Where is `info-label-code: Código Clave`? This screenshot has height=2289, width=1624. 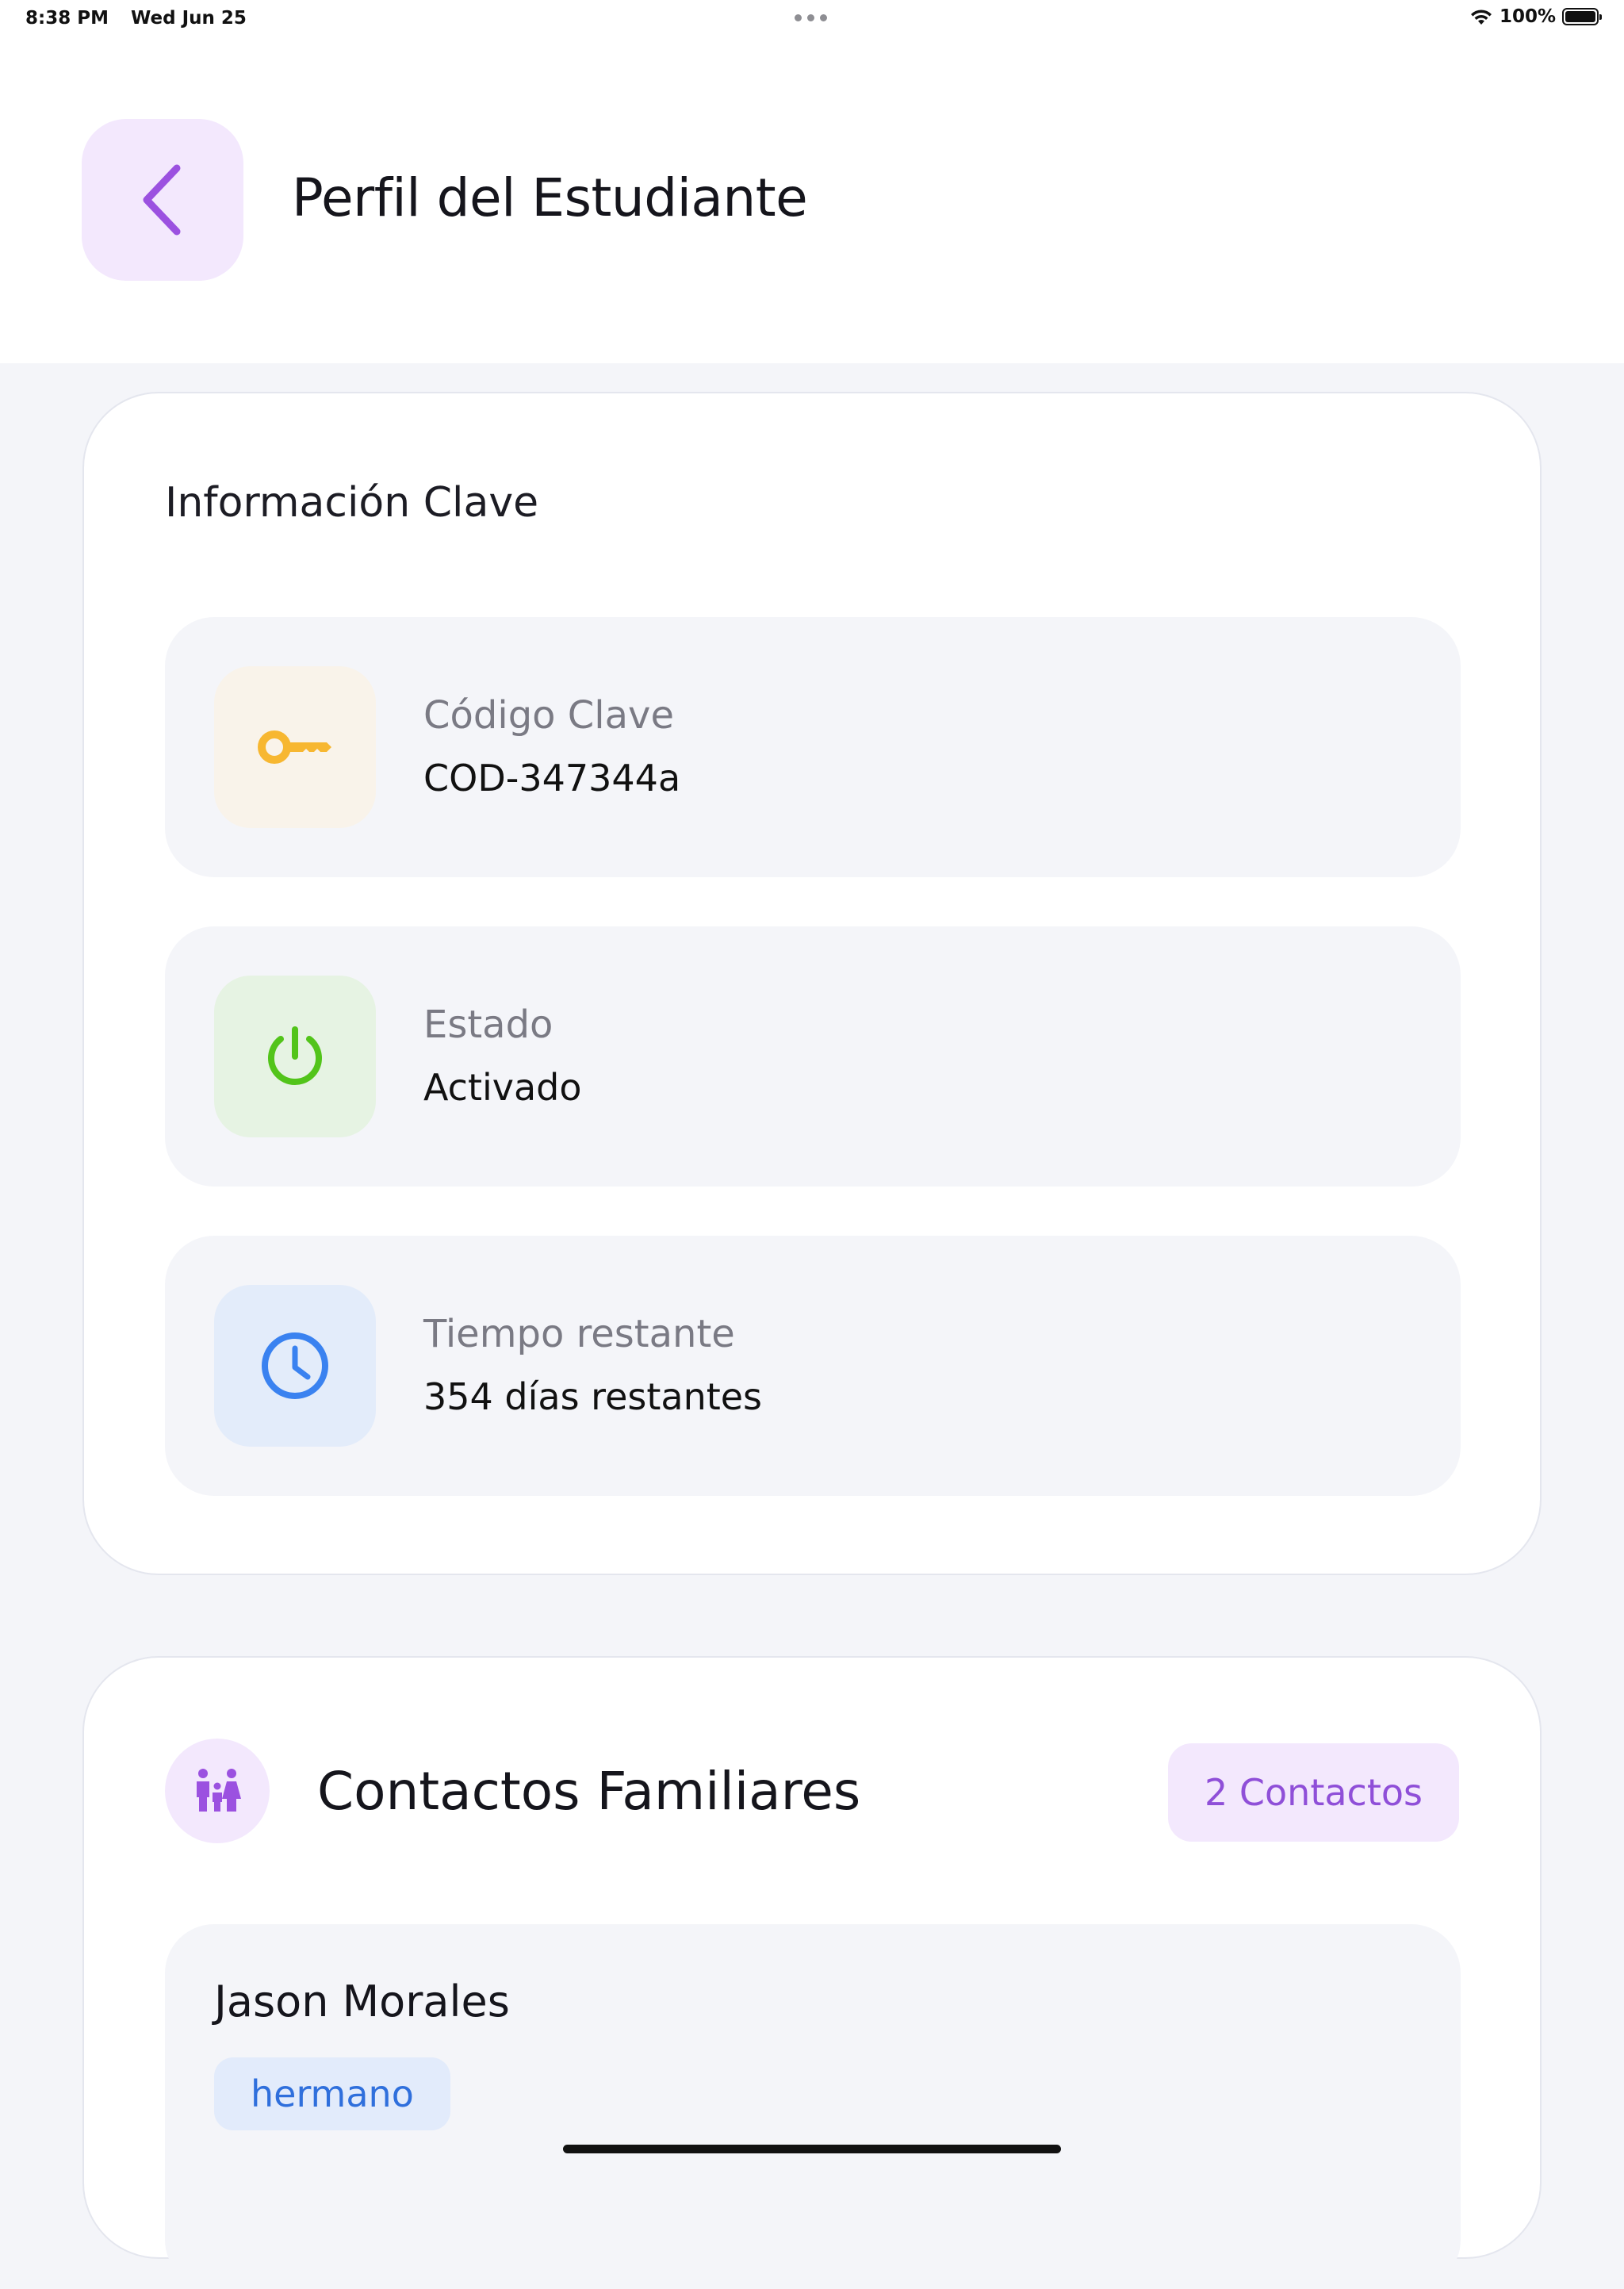 info-label-code: Código Clave is located at coordinates (548, 715).